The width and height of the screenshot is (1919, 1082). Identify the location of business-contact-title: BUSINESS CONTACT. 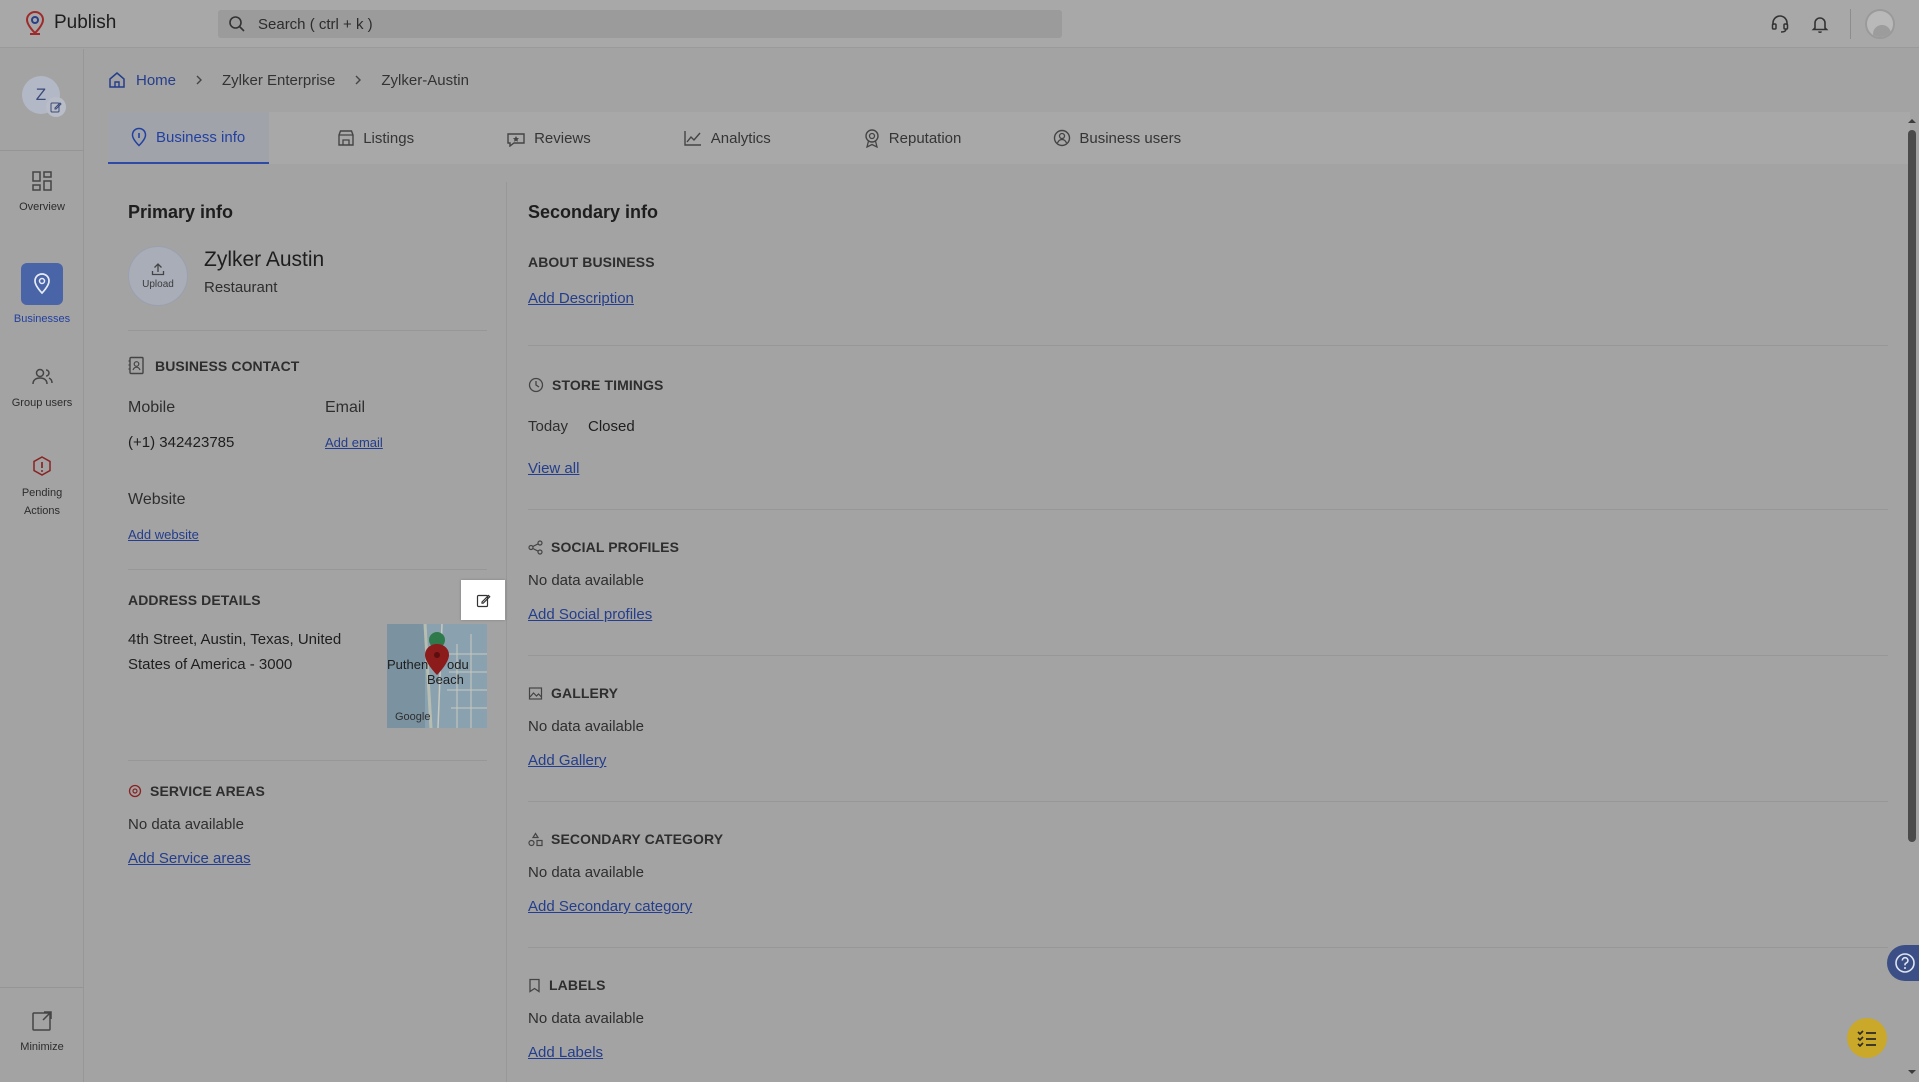
(227, 365).